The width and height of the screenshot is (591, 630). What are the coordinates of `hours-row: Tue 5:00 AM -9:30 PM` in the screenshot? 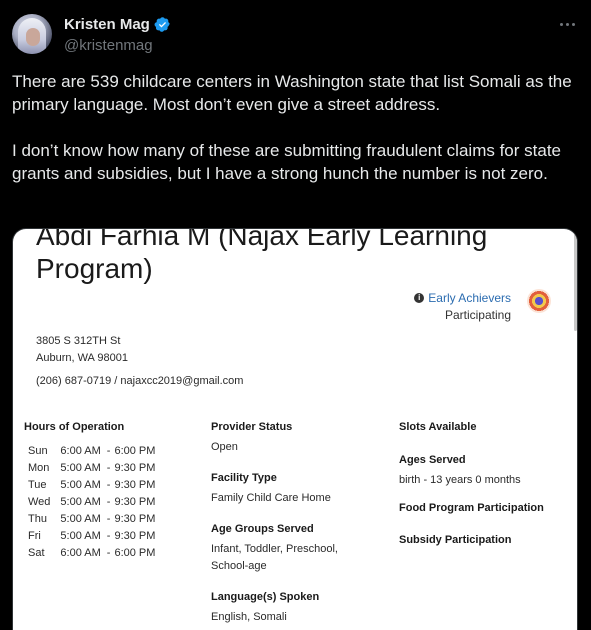 It's located at (92, 484).